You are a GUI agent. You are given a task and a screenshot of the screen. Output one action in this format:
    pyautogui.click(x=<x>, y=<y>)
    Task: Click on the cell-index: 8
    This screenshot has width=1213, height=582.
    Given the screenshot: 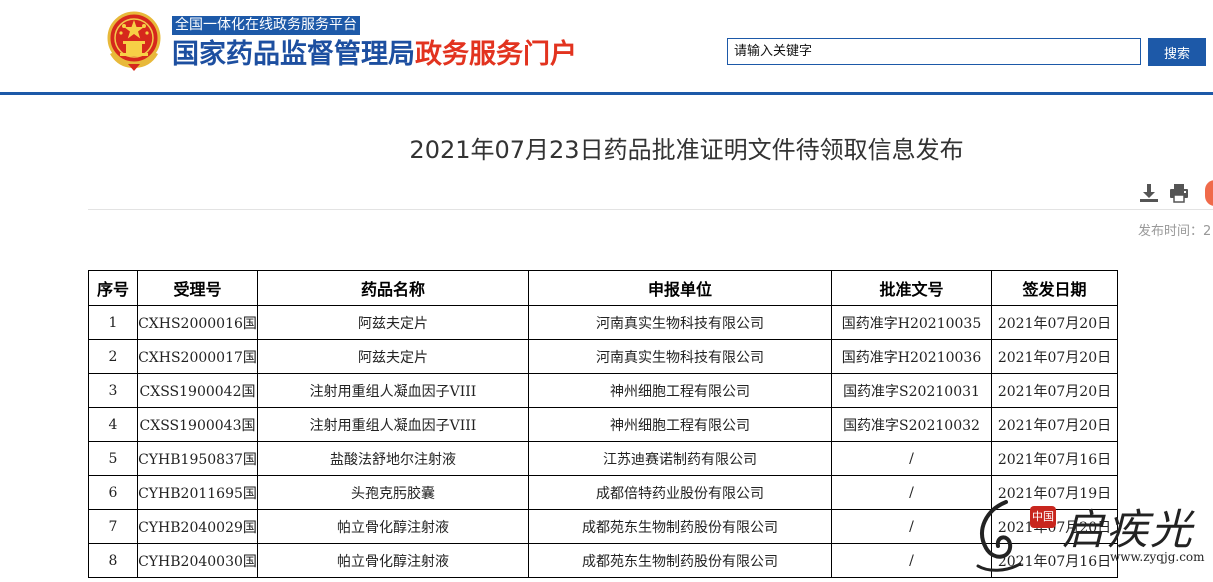 What is the action you would take?
    pyautogui.click(x=113, y=560)
    